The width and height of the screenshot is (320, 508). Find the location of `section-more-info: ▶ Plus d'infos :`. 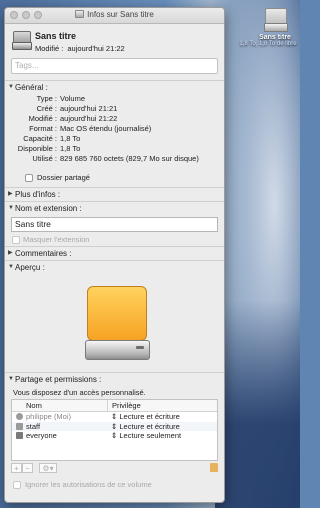

section-more-info: ▶ Plus d'infos : is located at coordinates (114, 194).